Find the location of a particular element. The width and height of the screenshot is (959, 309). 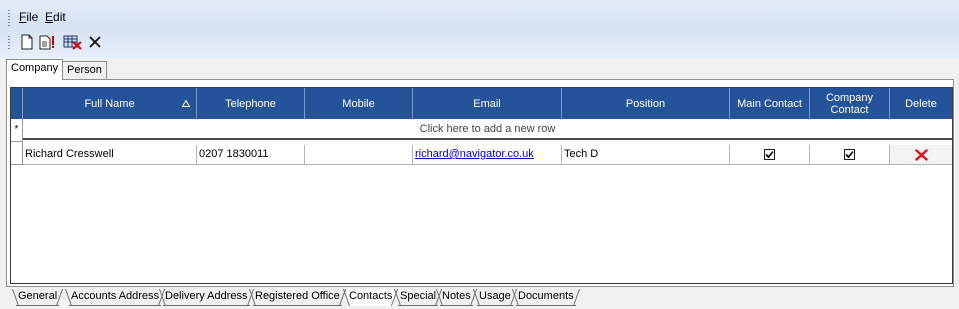

column-header-label: Full Name is located at coordinates (109, 103).